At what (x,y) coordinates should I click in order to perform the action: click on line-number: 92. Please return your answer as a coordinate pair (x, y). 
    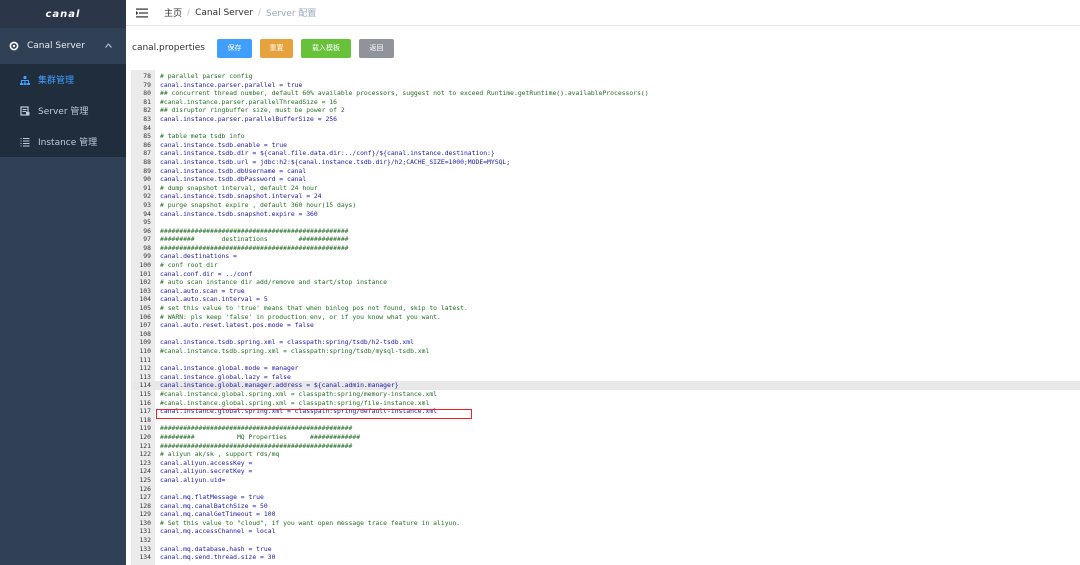
    Looking at the image, I should click on (147, 196).